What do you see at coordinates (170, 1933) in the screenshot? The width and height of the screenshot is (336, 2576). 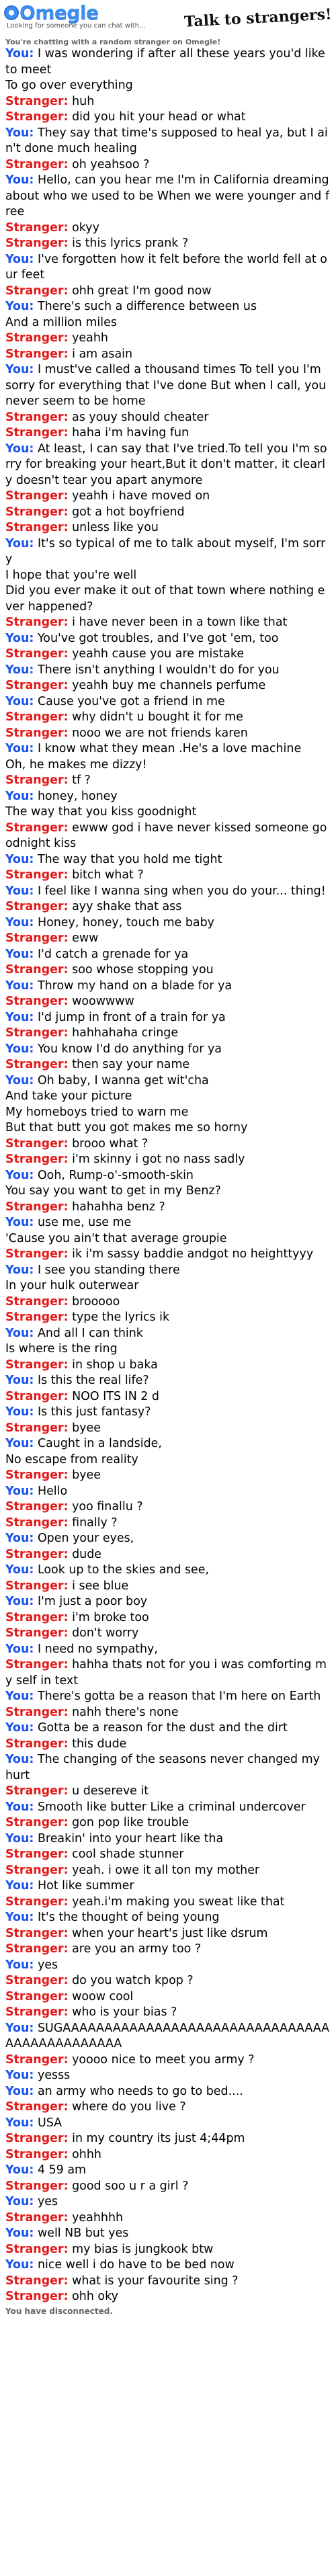 I see `message-text: when your heart's just like dsrum` at bounding box center [170, 1933].